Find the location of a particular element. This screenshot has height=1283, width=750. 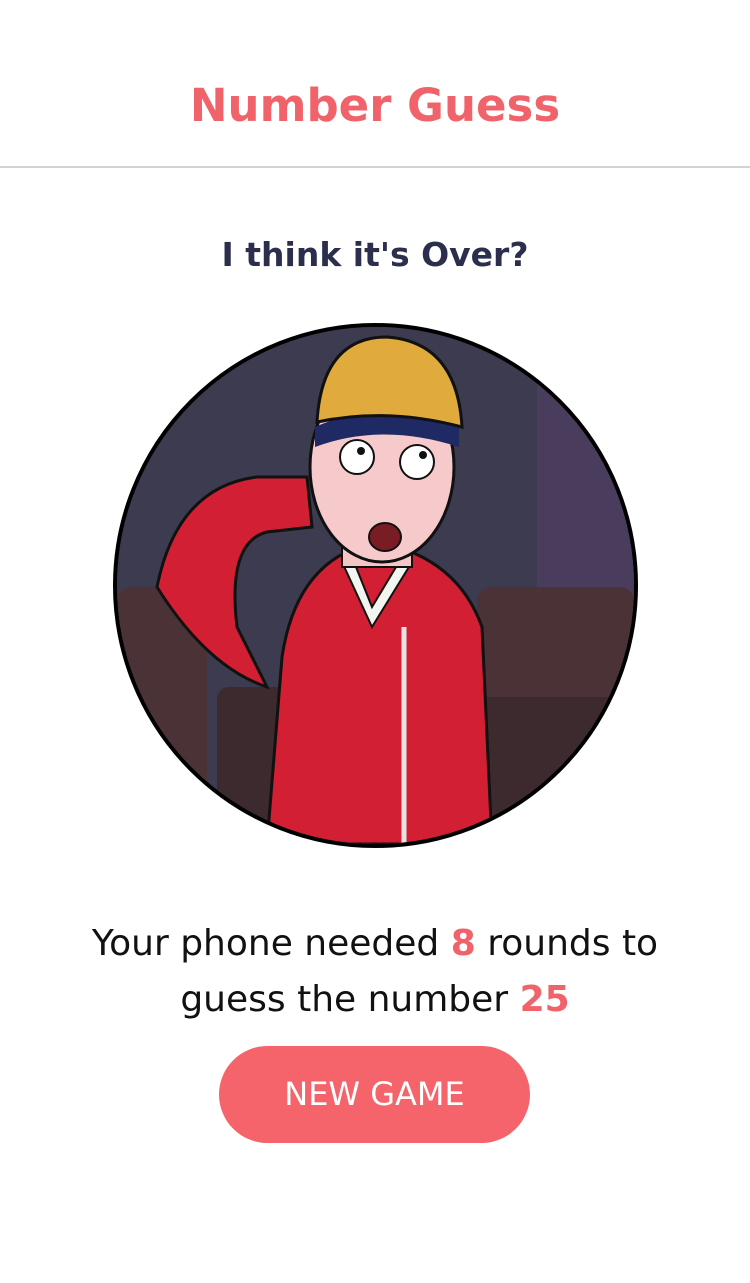

app-header: Number Guess is located at coordinates (375, 84).